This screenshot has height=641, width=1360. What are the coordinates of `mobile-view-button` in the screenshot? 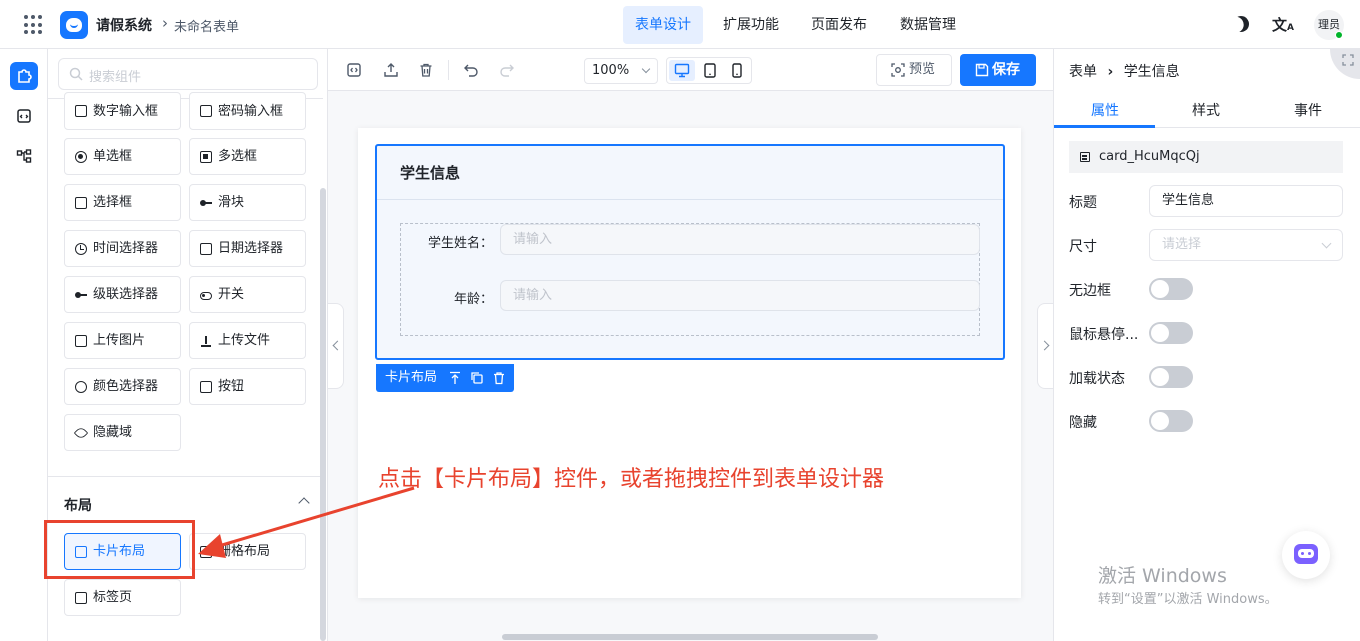 It's located at (737, 70).